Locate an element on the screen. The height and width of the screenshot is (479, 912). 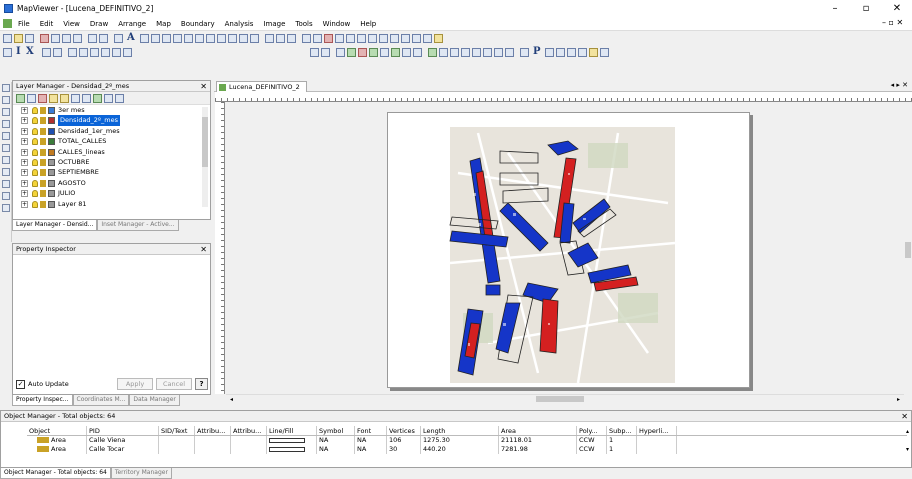
layer-map-icon is located at coordinates (31, 98).